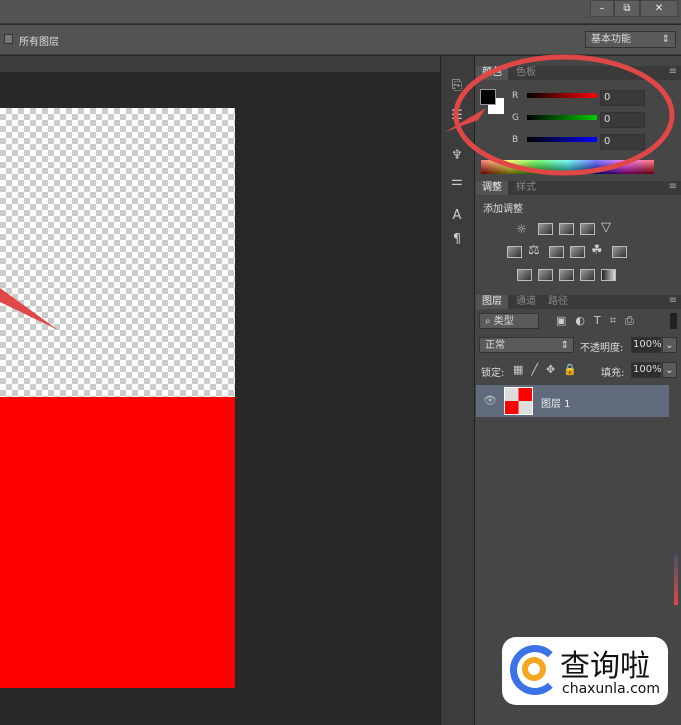  Describe the element at coordinates (606, 227) in the screenshot. I see `vibrance-icon: ▽` at that location.